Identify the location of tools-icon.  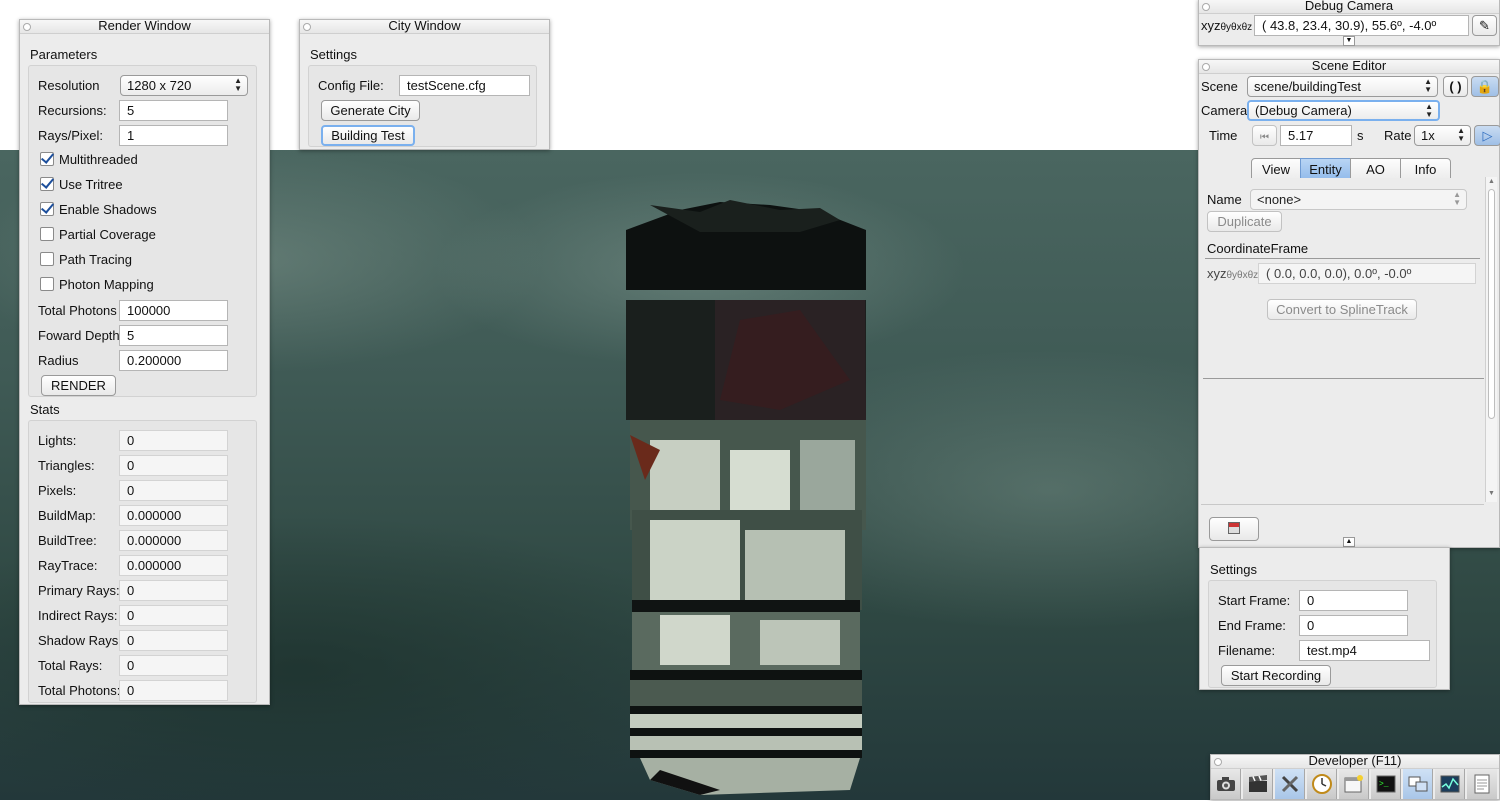
(1290, 784).